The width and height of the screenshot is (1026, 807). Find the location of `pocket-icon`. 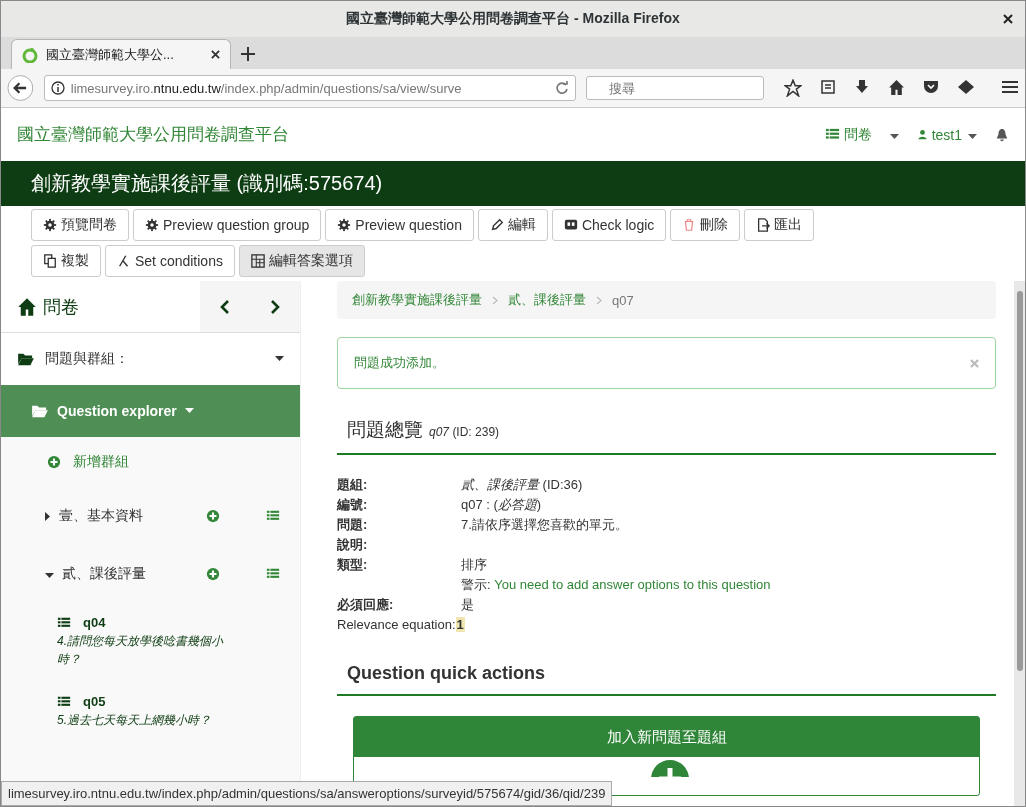

pocket-icon is located at coordinates (931, 87).